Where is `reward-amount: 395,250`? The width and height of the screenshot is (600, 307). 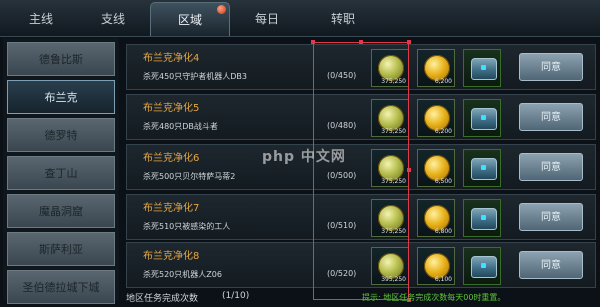
reward-amount: 395,250 is located at coordinates (393, 279).